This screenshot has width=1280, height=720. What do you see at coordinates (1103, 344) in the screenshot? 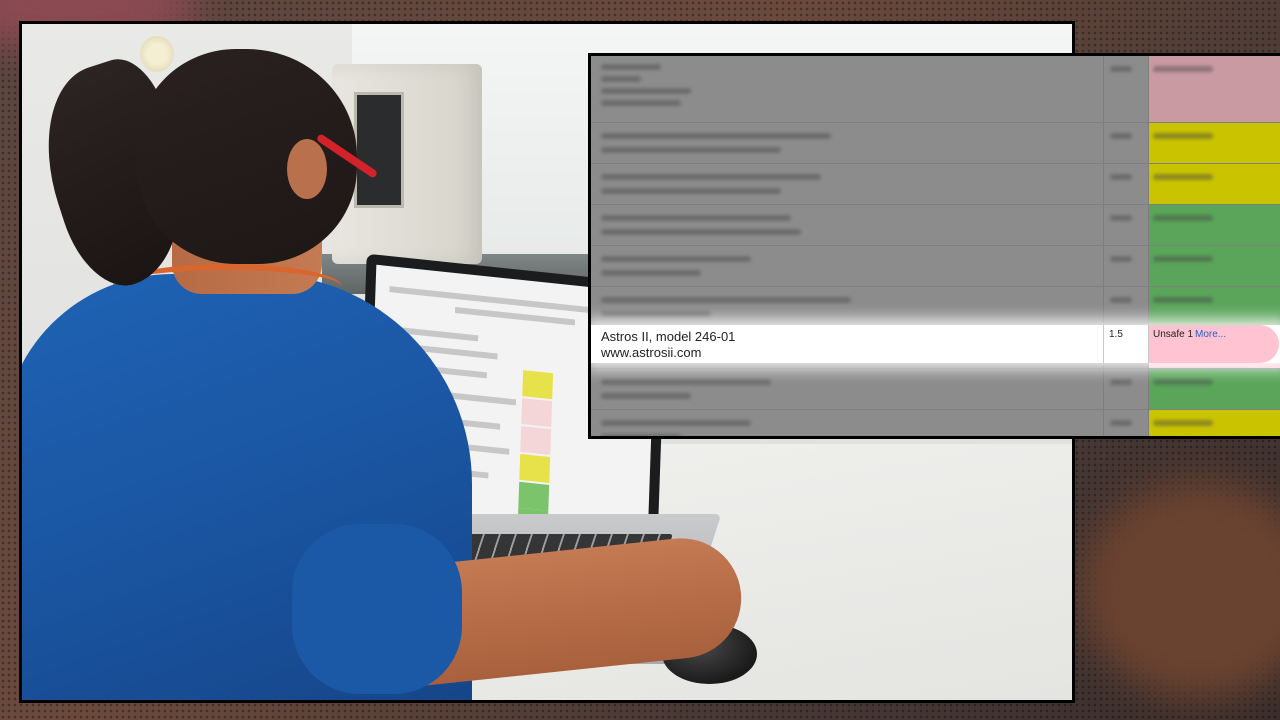
I see `cell-divider` at bounding box center [1103, 344].